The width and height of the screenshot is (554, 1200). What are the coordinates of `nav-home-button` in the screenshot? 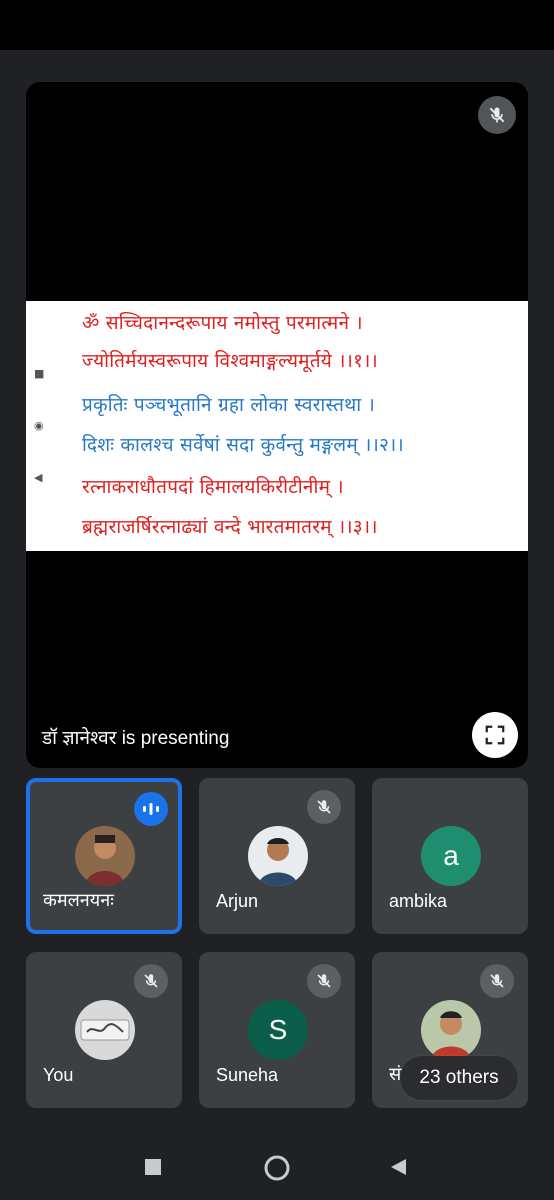 It's located at (277, 1168).